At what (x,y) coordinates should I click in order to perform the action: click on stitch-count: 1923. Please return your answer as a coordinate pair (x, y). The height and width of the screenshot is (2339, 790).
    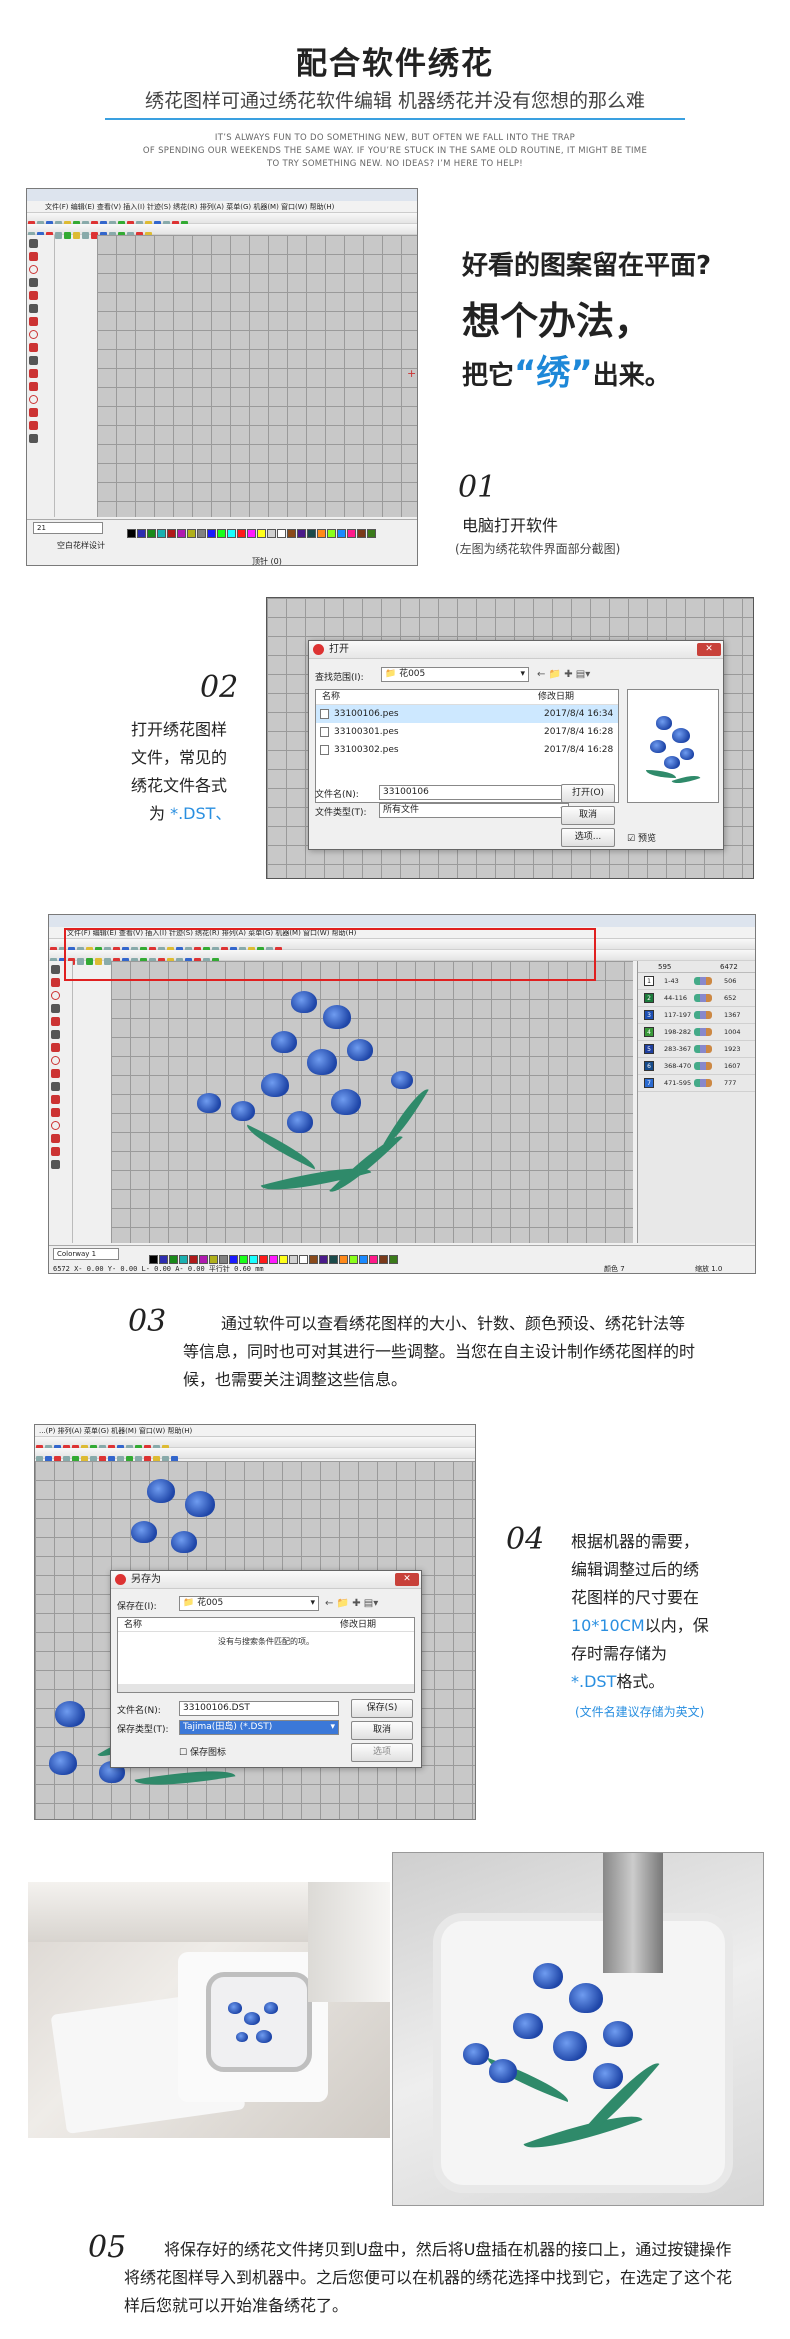
    Looking at the image, I should click on (732, 1049).